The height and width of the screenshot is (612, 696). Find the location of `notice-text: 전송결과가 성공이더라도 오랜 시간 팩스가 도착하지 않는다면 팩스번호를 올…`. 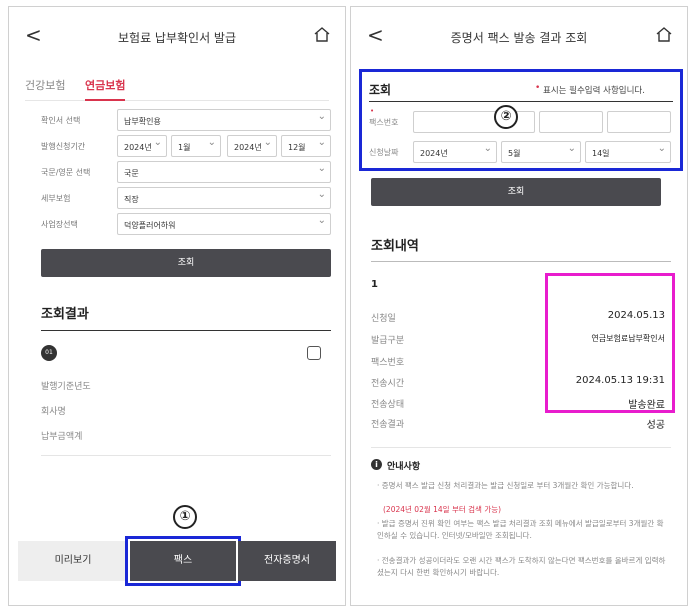

notice-text: 전송결과가 성공이더라도 오랜 시간 팩스가 도착하지 않는다면 팩스번호를 올… is located at coordinates (521, 566).